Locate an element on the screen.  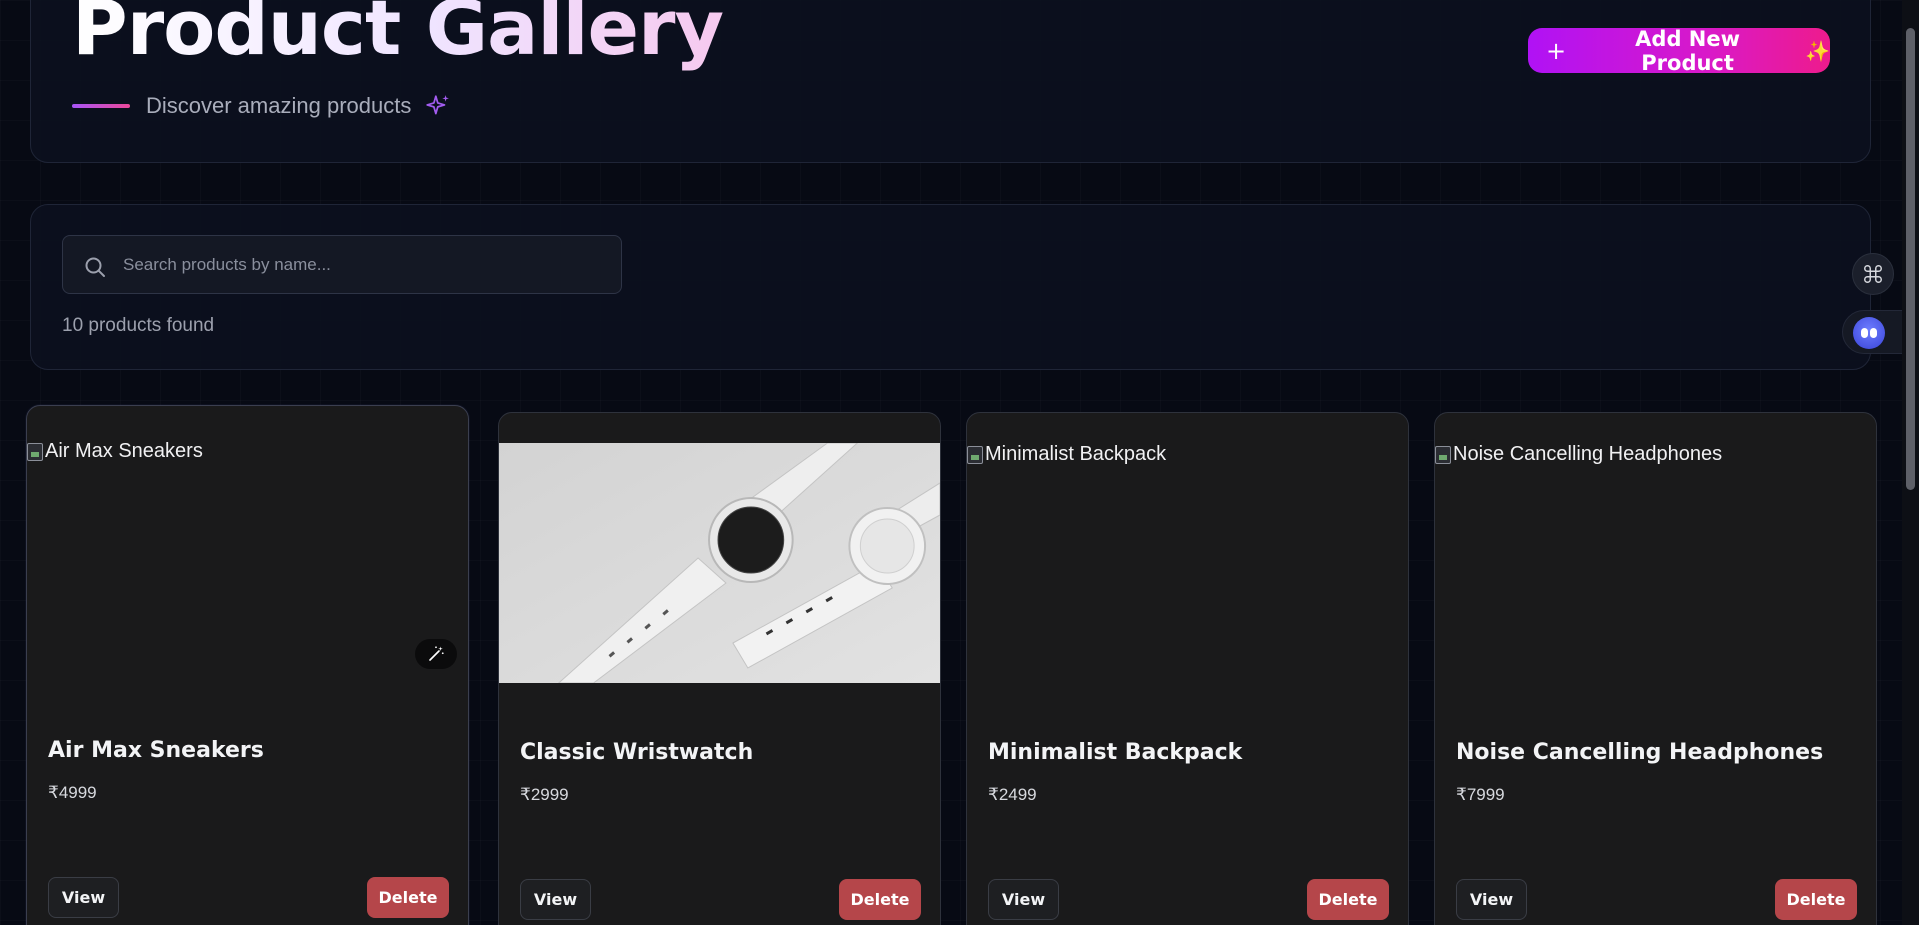
product-image: Minimalist Backpack is located at coordinates (1187, 563).